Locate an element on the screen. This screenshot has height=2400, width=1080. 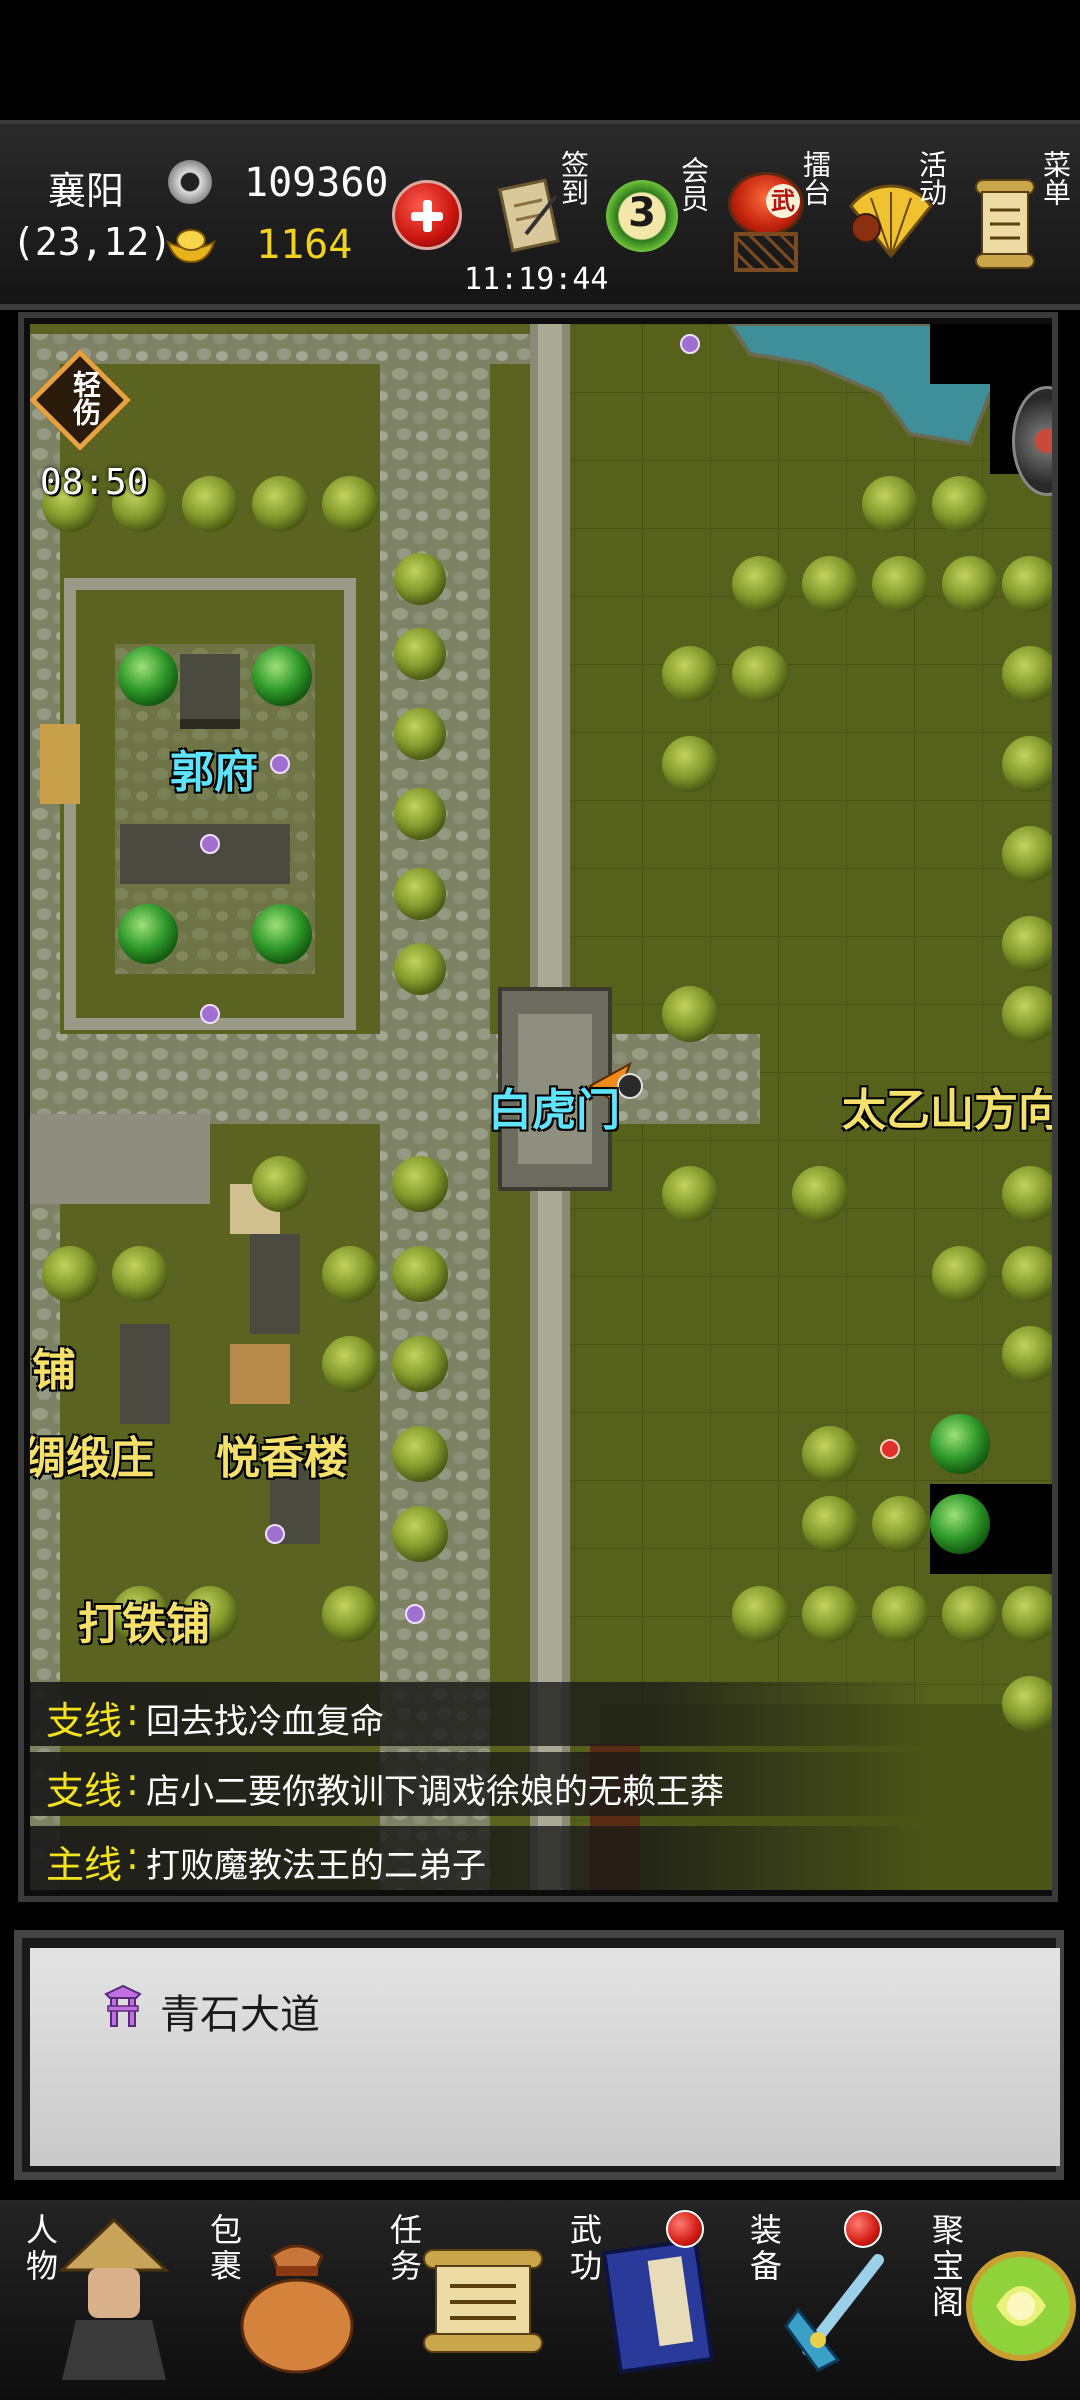
map-label-silk-shop: 绸缎庄 is located at coordinates (92, 1454).